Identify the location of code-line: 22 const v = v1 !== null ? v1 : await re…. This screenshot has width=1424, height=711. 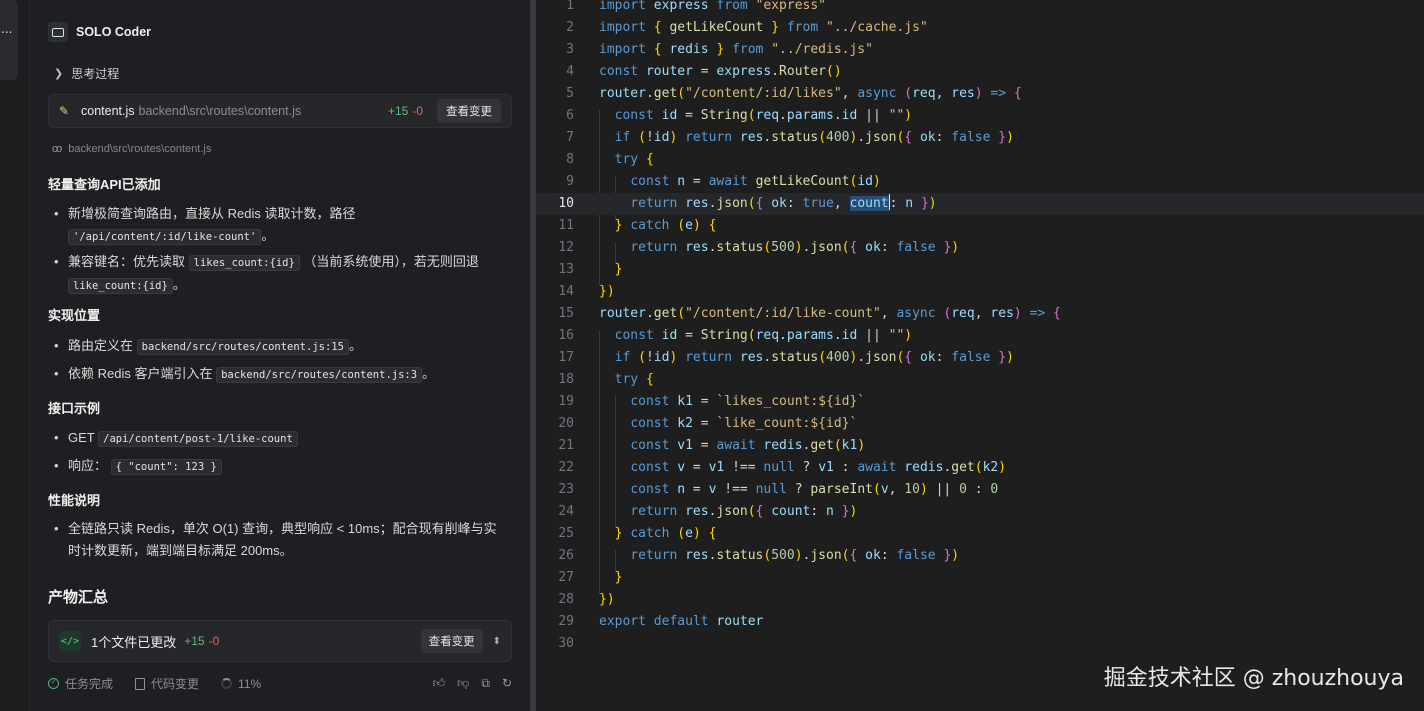
(980, 468).